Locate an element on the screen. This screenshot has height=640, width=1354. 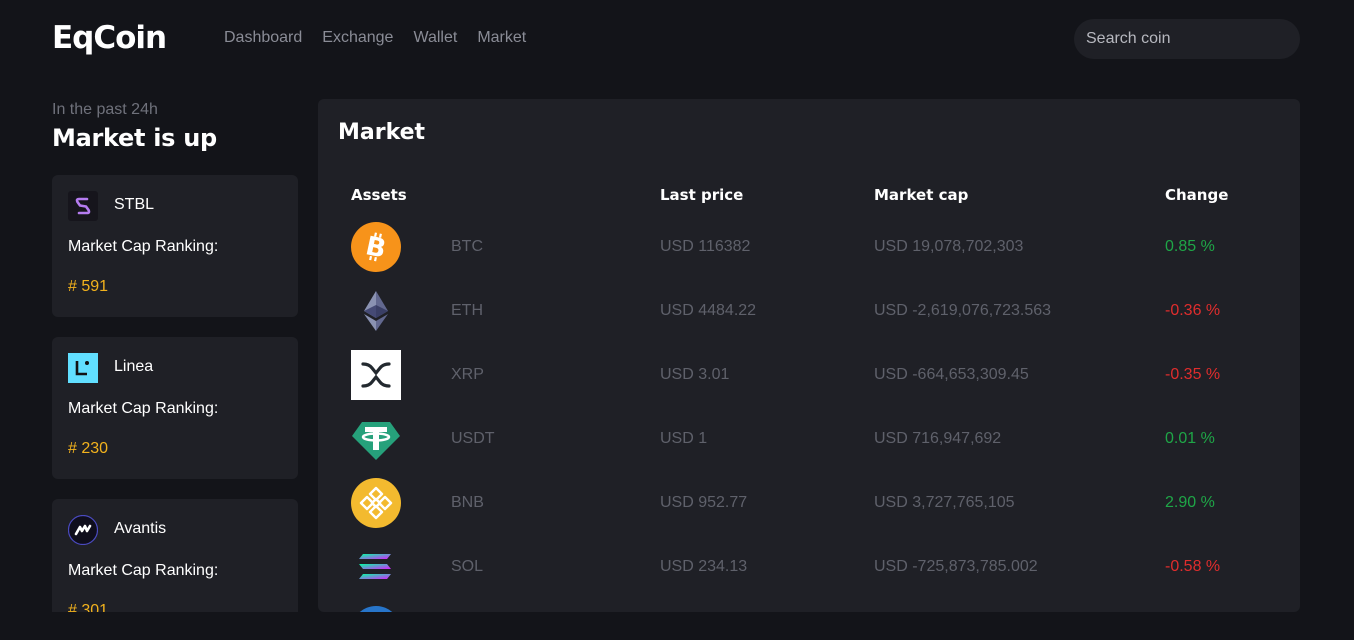
change-value: 0.01 % is located at coordinates (1190, 438).